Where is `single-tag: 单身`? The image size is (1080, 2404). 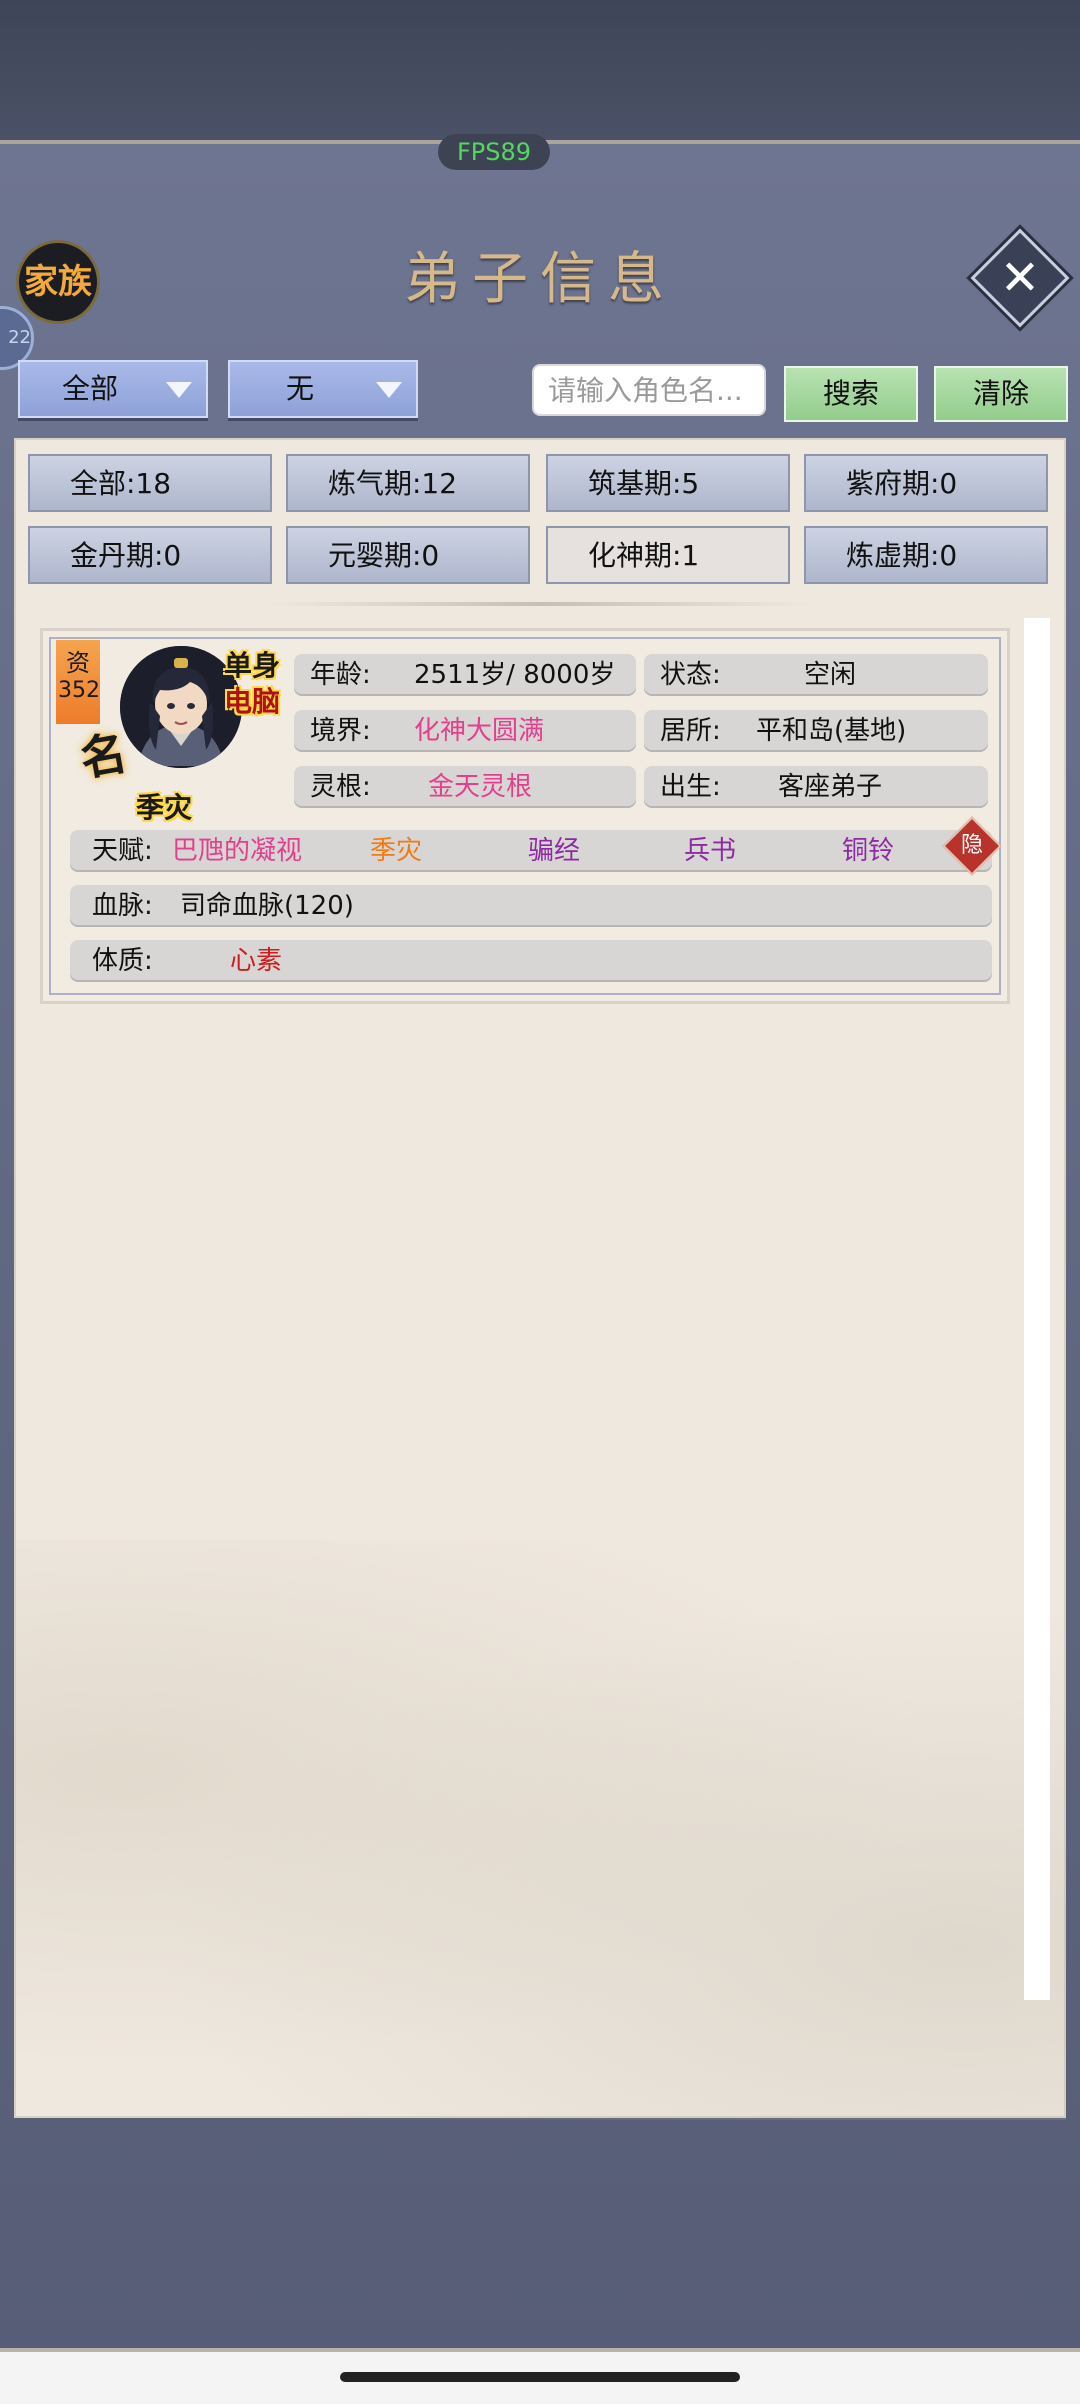
single-tag: 单身 is located at coordinates (252, 665).